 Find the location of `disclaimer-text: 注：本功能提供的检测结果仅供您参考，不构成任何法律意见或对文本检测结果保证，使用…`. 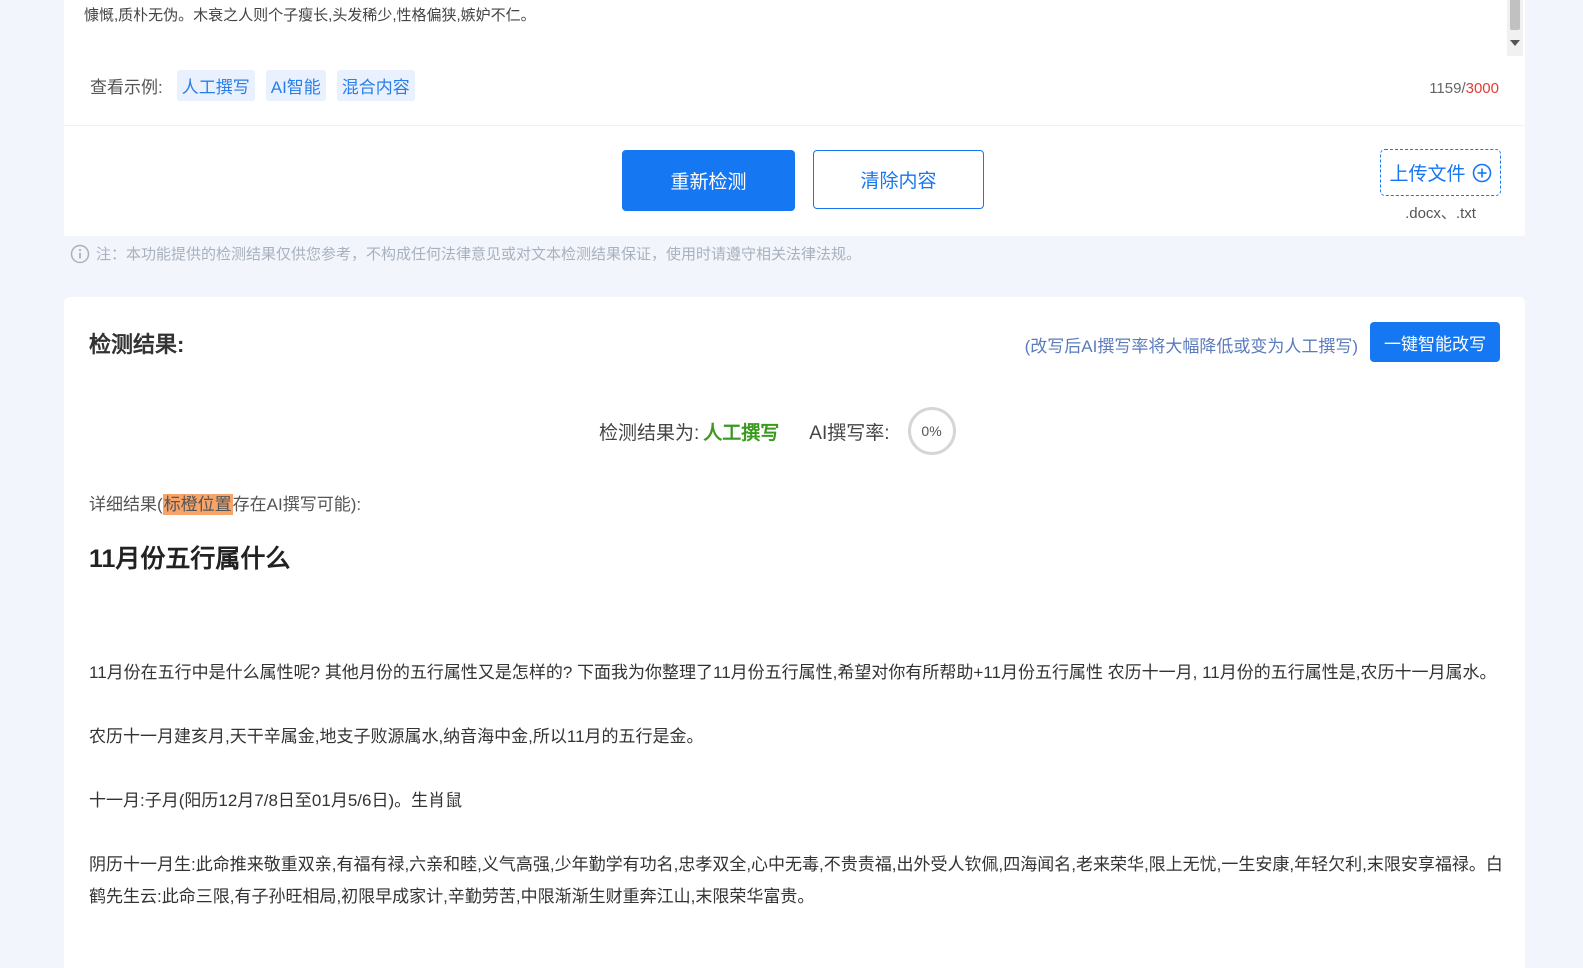

disclaimer-text: 注：本功能提供的检测结果仅供您参考，不构成任何法律意见或对文本检测结果保证，使用… is located at coordinates (479, 254).